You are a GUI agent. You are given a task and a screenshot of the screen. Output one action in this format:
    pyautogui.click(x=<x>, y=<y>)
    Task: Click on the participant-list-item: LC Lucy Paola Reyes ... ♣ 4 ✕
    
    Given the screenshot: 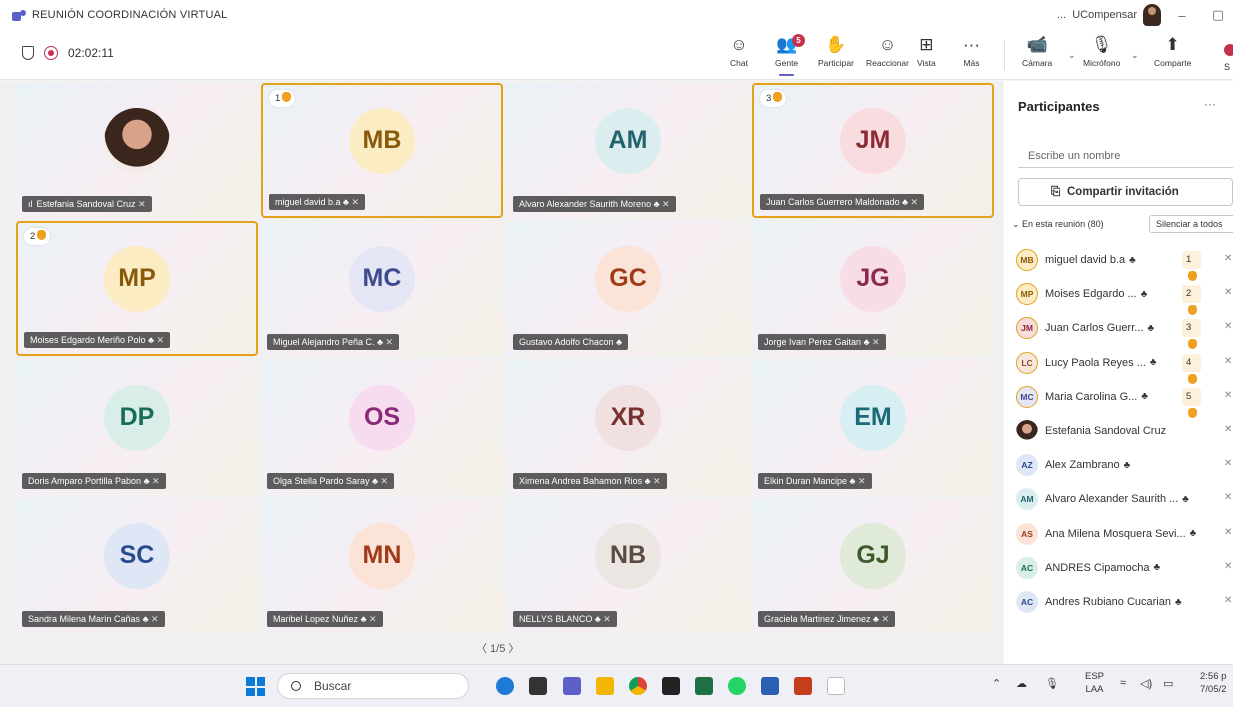 What is the action you would take?
    pyautogui.click(x=1124, y=366)
    